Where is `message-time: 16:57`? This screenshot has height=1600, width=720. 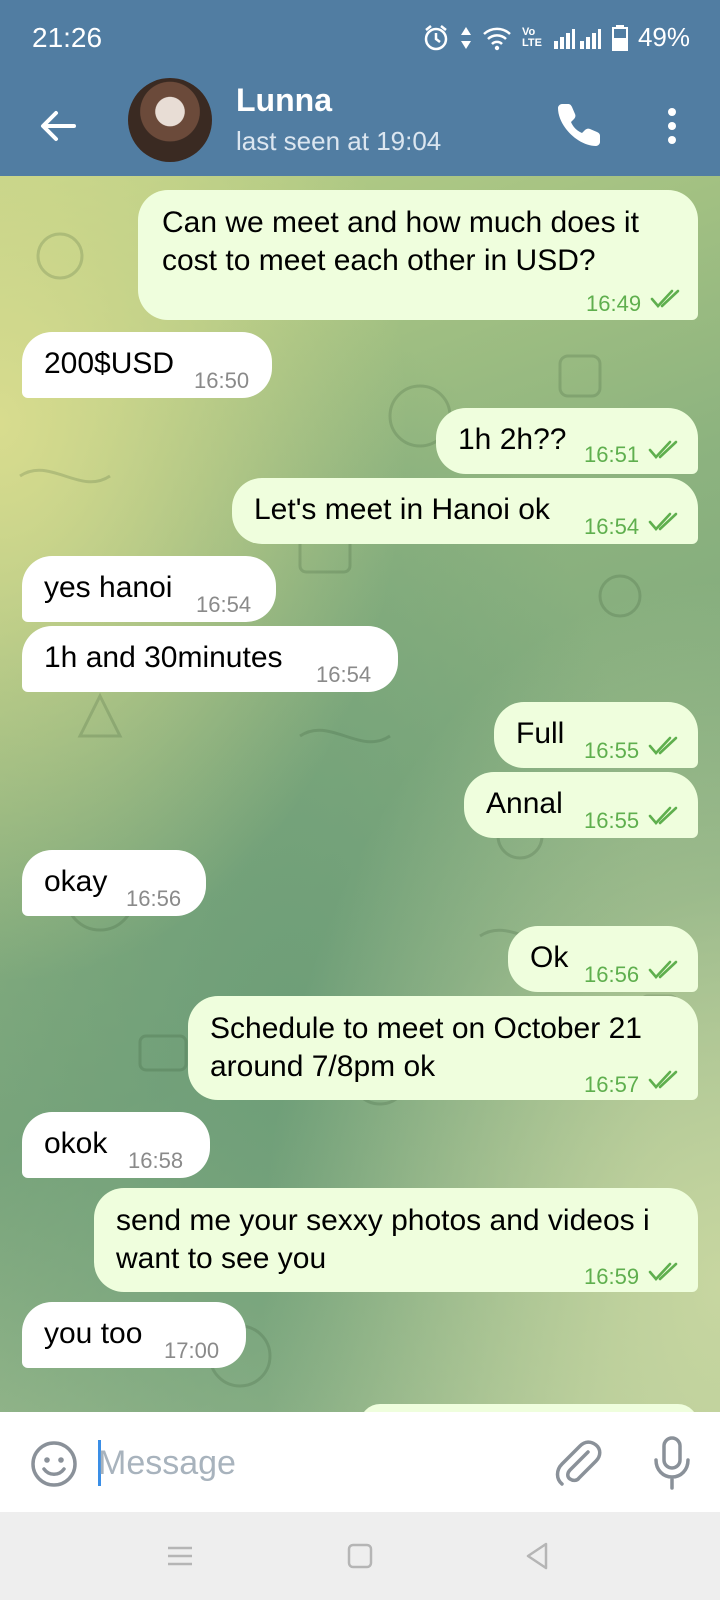
message-time: 16:57 is located at coordinates (612, 1084).